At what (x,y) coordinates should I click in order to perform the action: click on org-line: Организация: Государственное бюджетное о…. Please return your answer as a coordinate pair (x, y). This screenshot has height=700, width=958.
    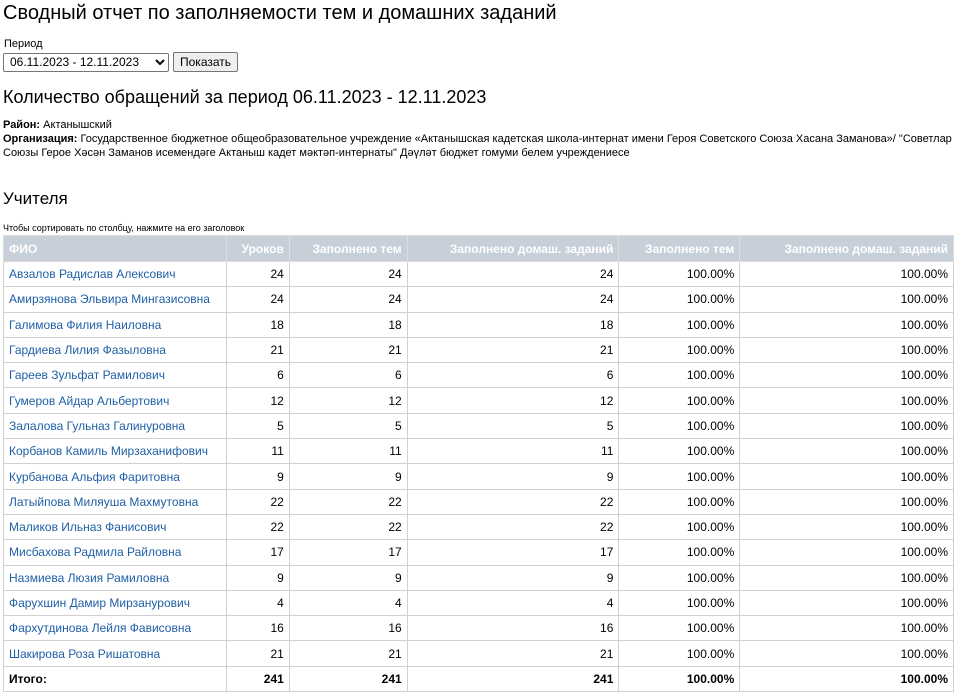
    Looking at the image, I should click on (479, 146).